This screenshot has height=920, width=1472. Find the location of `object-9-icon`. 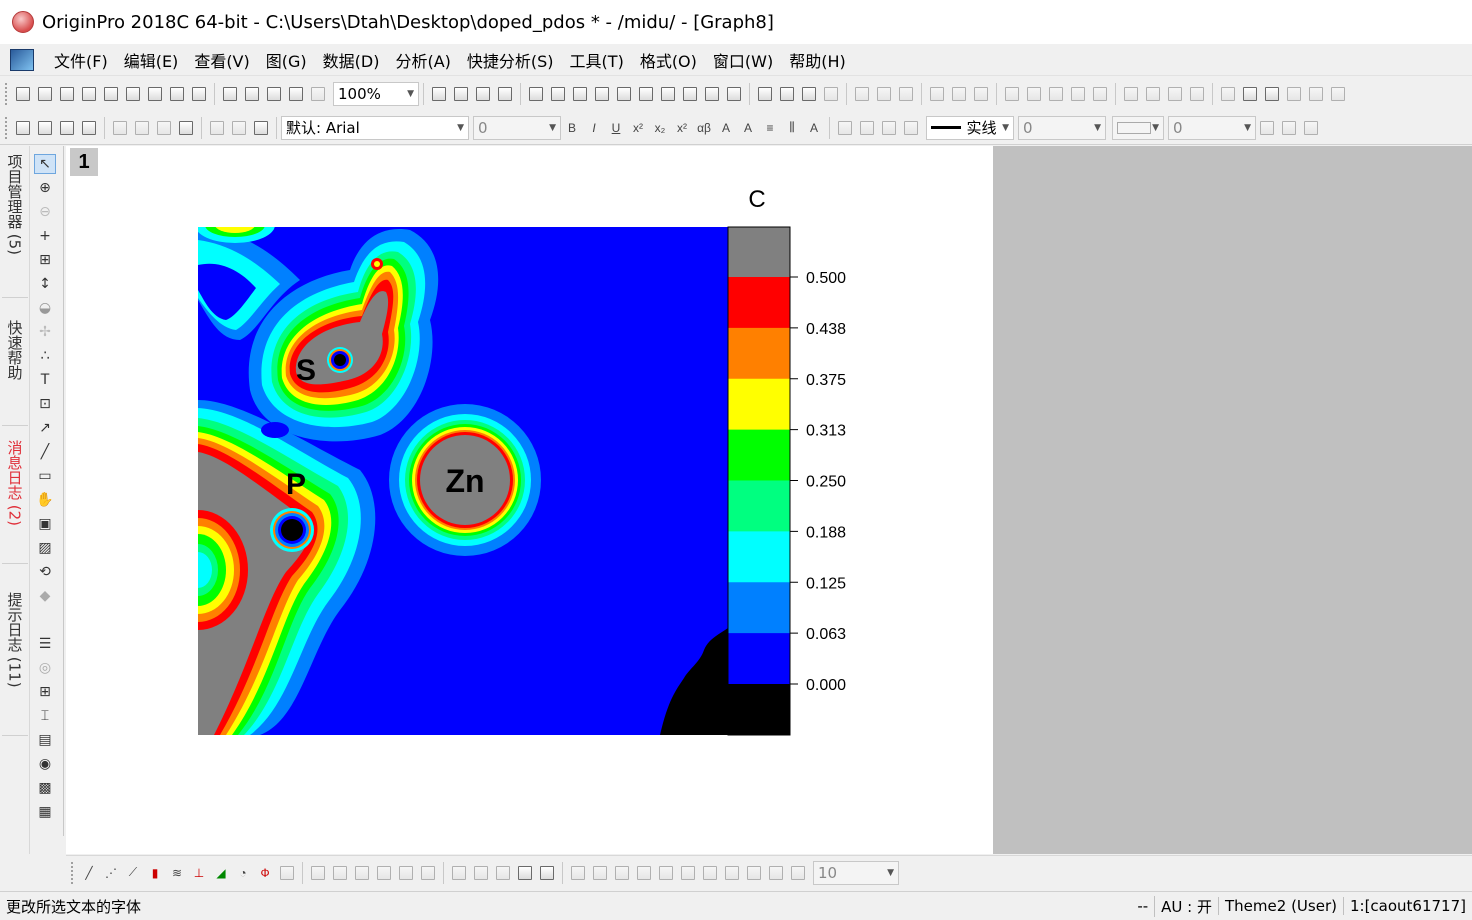

object-9-icon is located at coordinates (754, 873).